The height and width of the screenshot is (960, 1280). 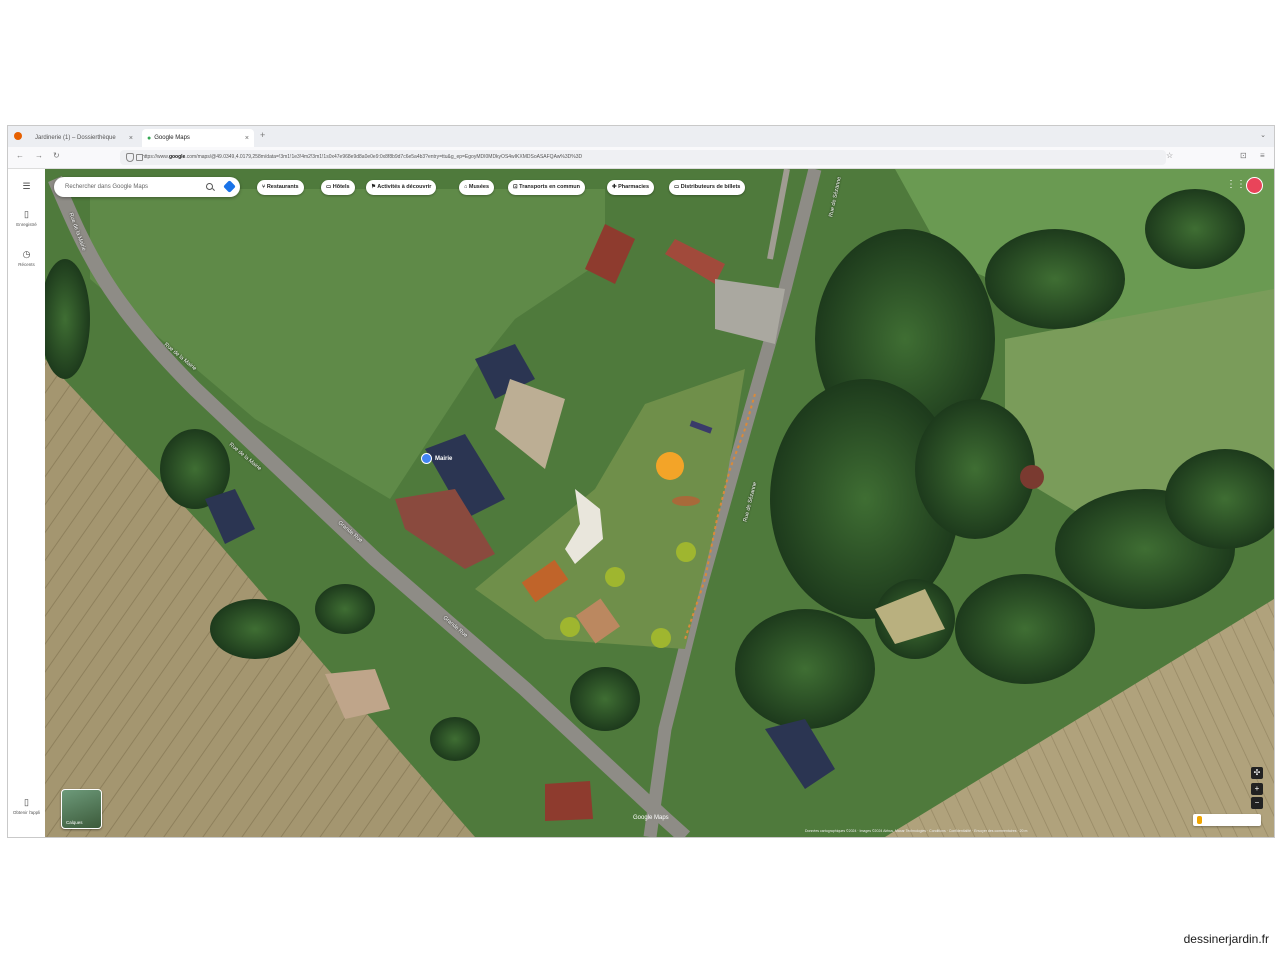 I want to click on layers-toggle: Calques, so click(x=81, y=809).